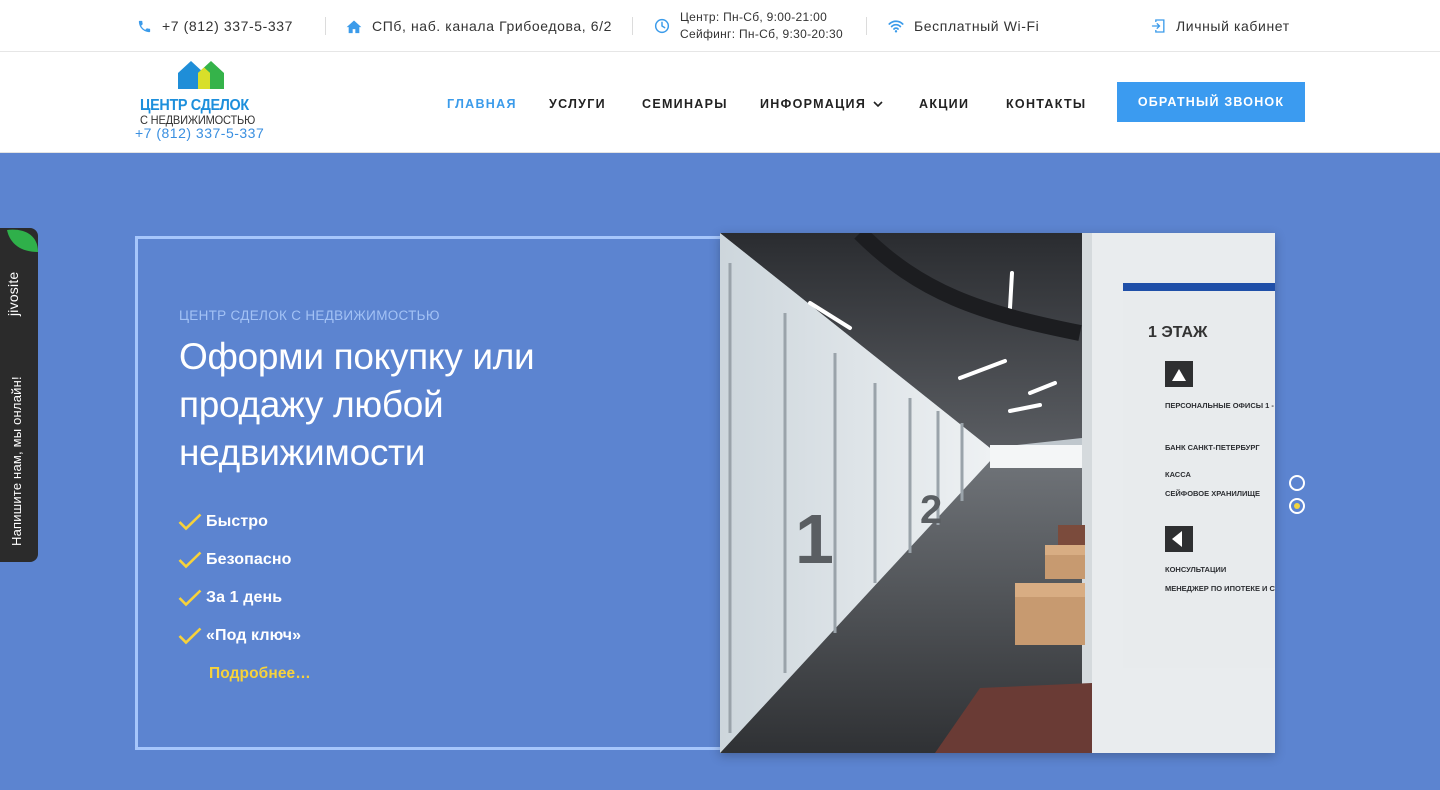  I want to click on nav-item-seminars: СЕМИНАРЫ, so click(685, 104).